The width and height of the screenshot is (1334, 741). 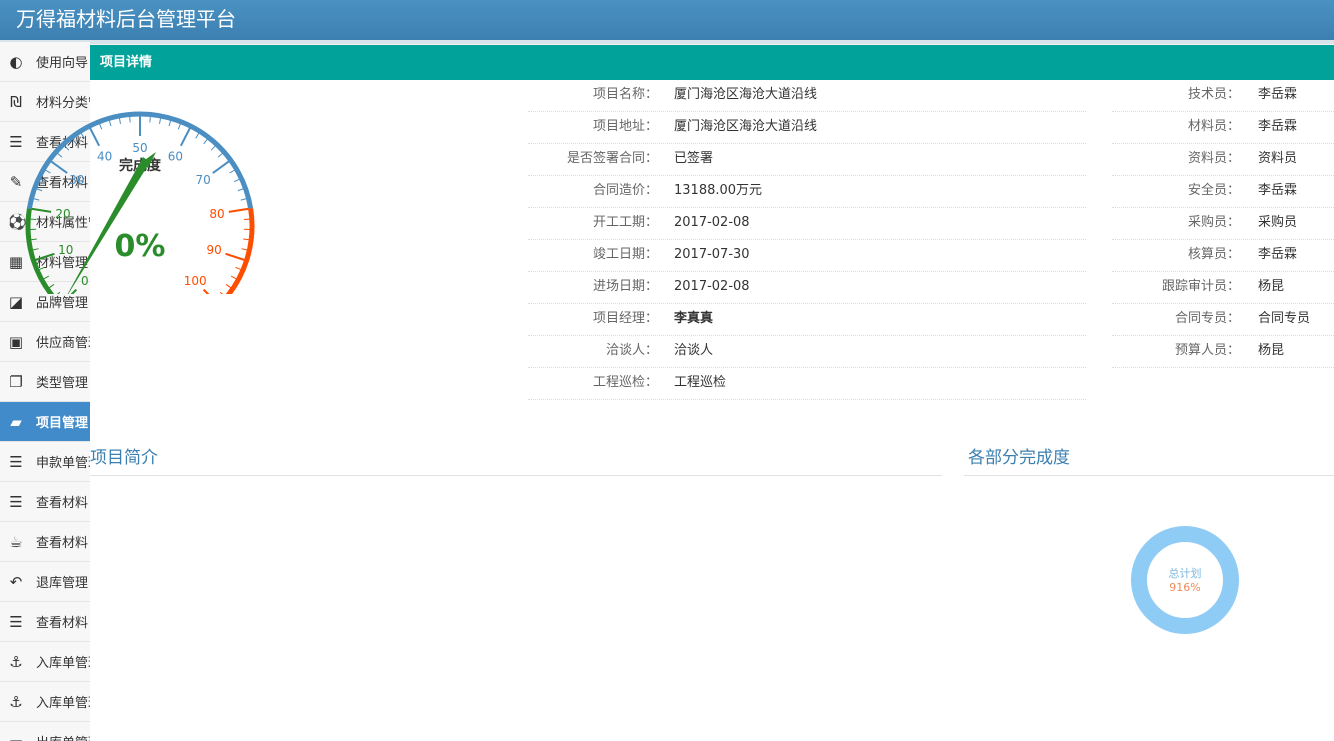 I want to click on calculator-icon: ▦, so click(x=16, y=261).